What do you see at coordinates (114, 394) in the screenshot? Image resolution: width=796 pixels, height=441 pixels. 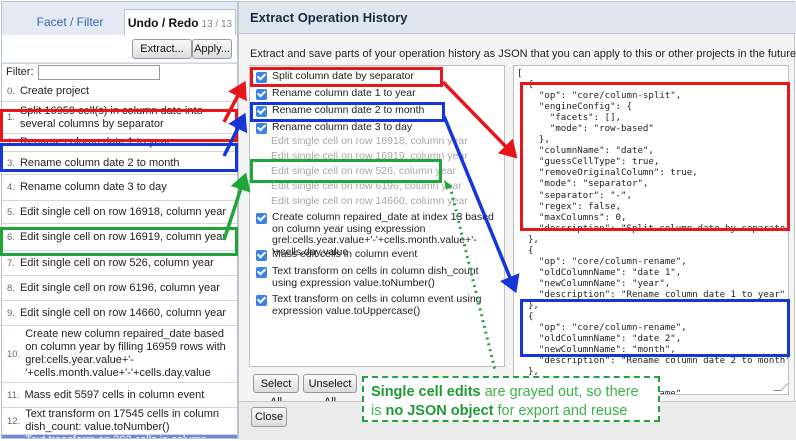 I see `history-item-label: Mass edit 5597 cells in column event` at bounding box center [114, 394].